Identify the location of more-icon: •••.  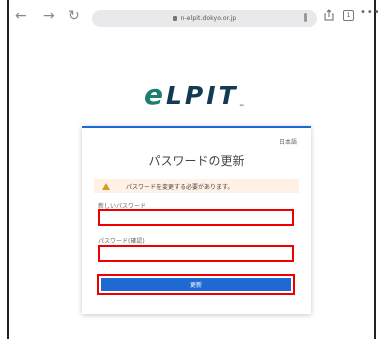
(370, 12).